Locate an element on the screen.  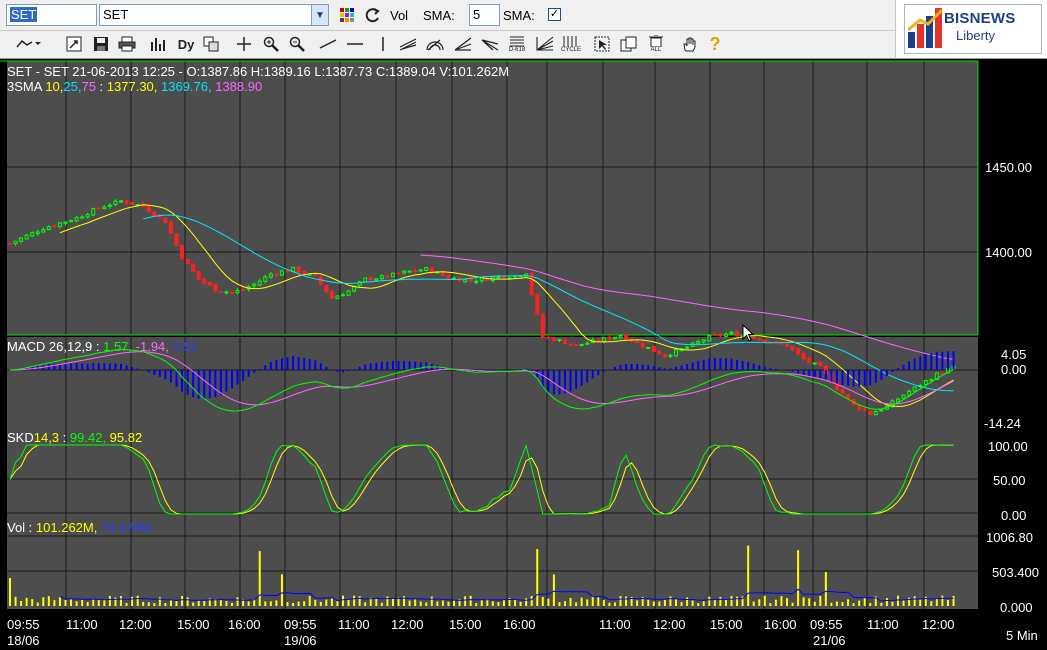
symbol-input: SET is located at coordinates (51, 15).